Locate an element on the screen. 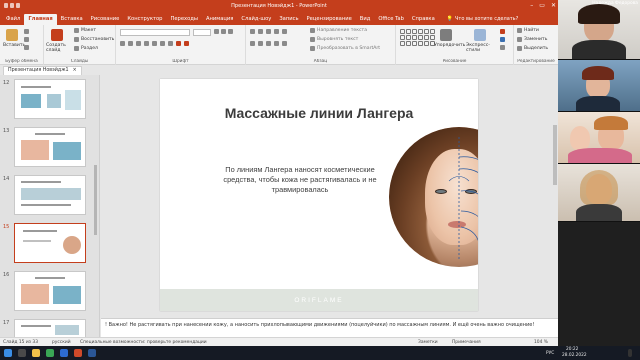  tab-slideshow: Слайд-шоу is located at coordinates (256, 19).